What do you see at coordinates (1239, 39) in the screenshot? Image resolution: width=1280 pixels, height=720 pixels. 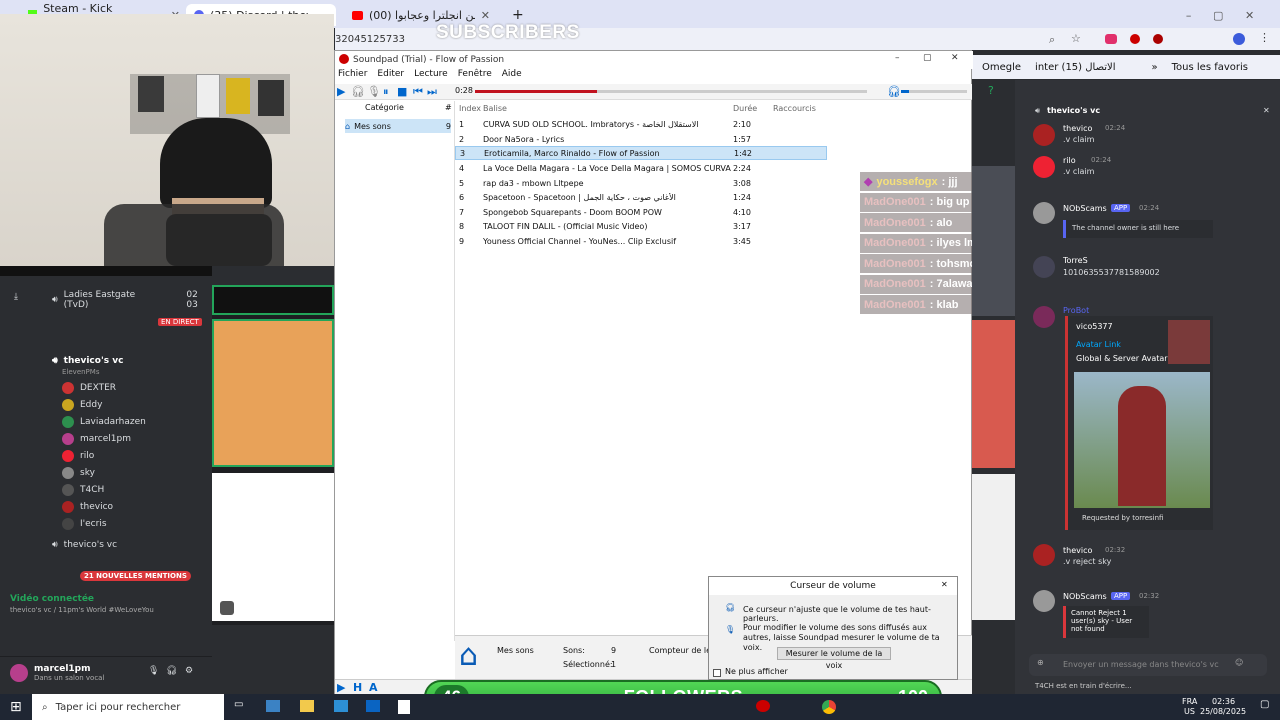 I see `profile-avatar` at bounding box center [1239, 39].